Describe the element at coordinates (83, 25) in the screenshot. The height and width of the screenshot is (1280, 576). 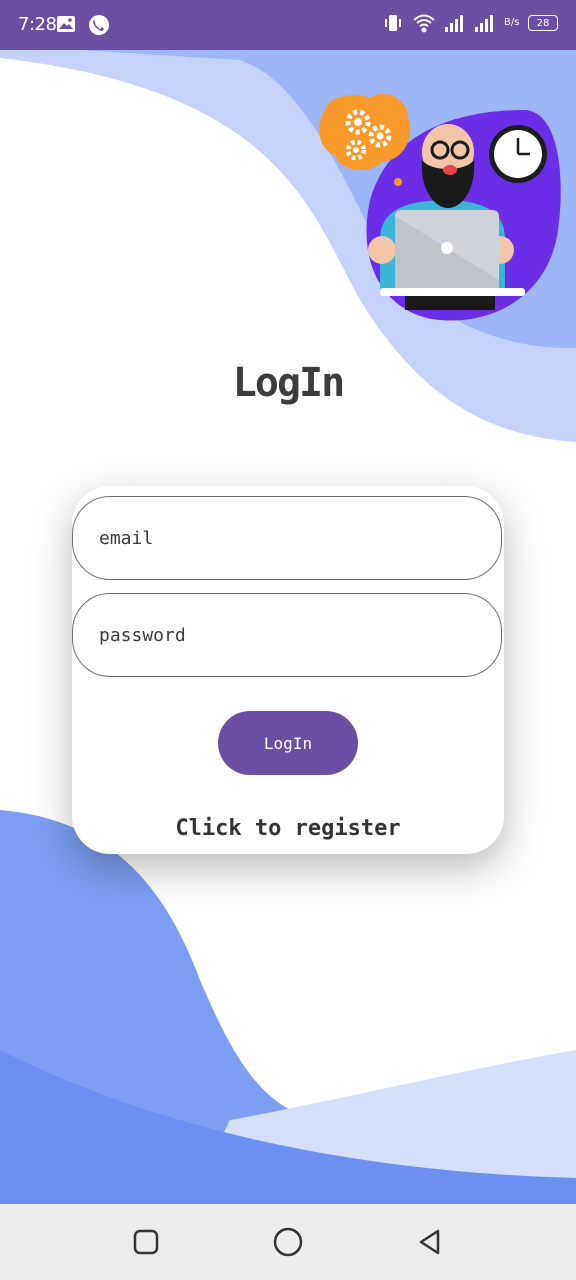
I see `status-left-icons` at that location.